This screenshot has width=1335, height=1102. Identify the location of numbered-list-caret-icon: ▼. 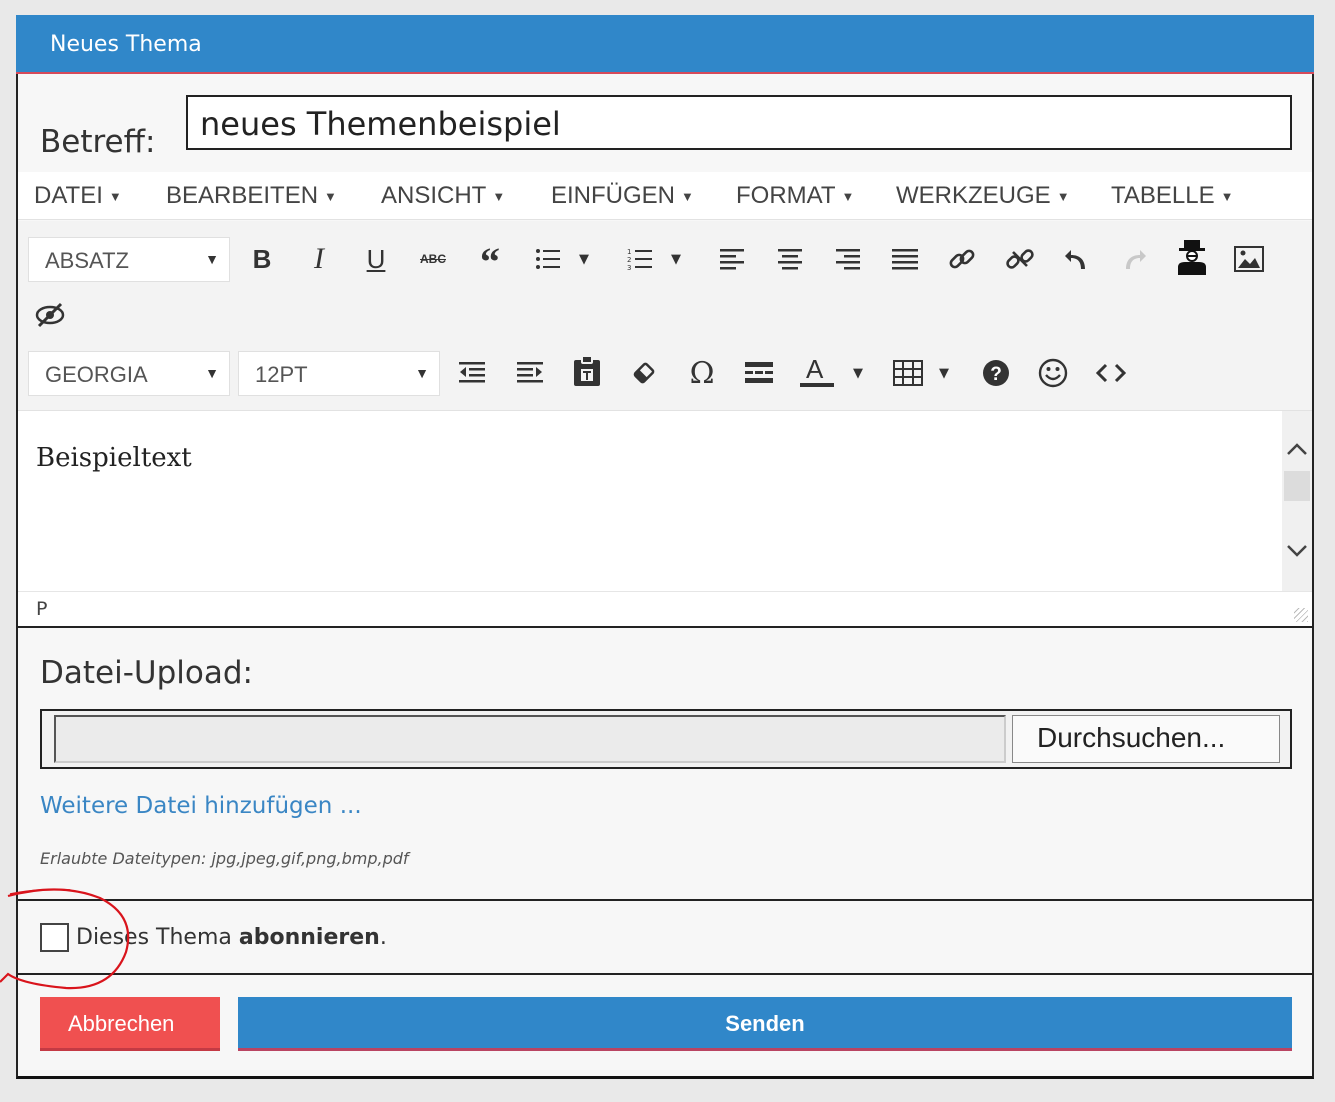
(676, 259).